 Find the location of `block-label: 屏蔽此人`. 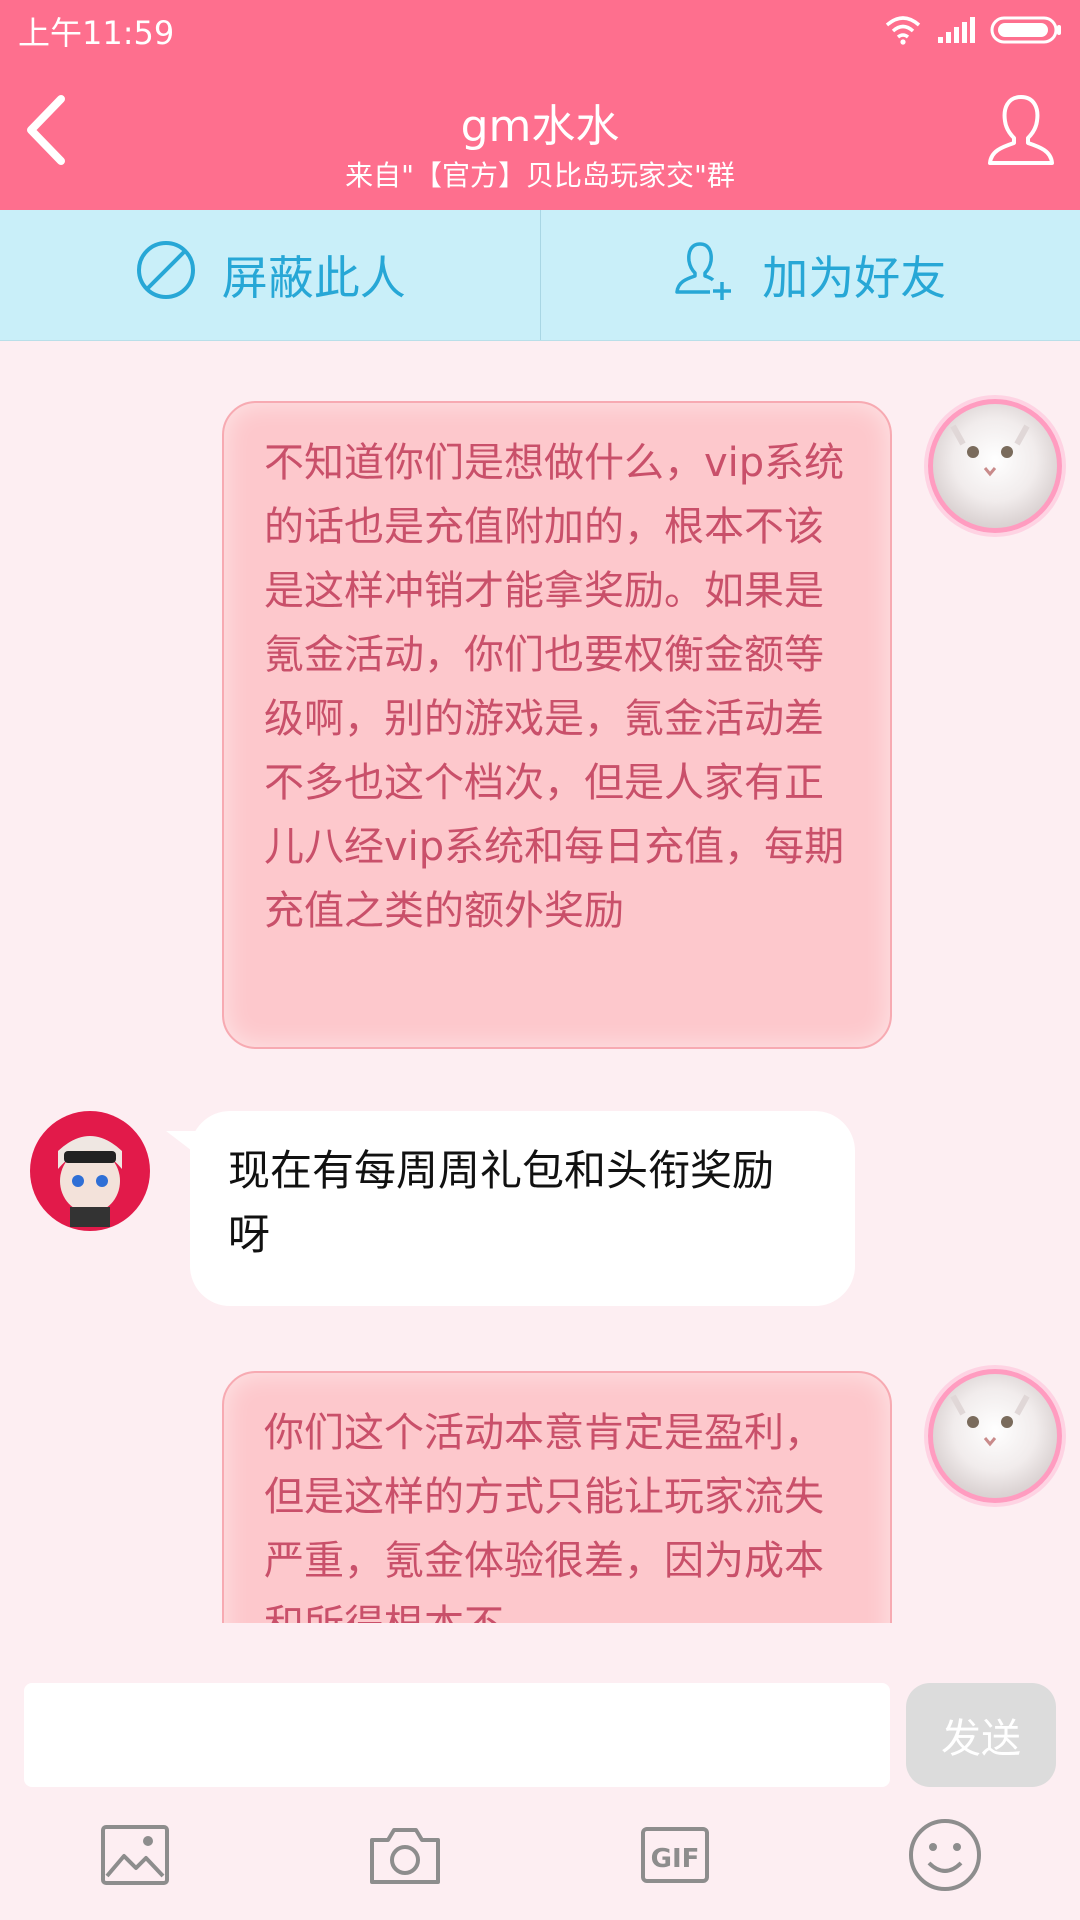

block-label: 屏蔽此人 is located at coordinates (313, 278).